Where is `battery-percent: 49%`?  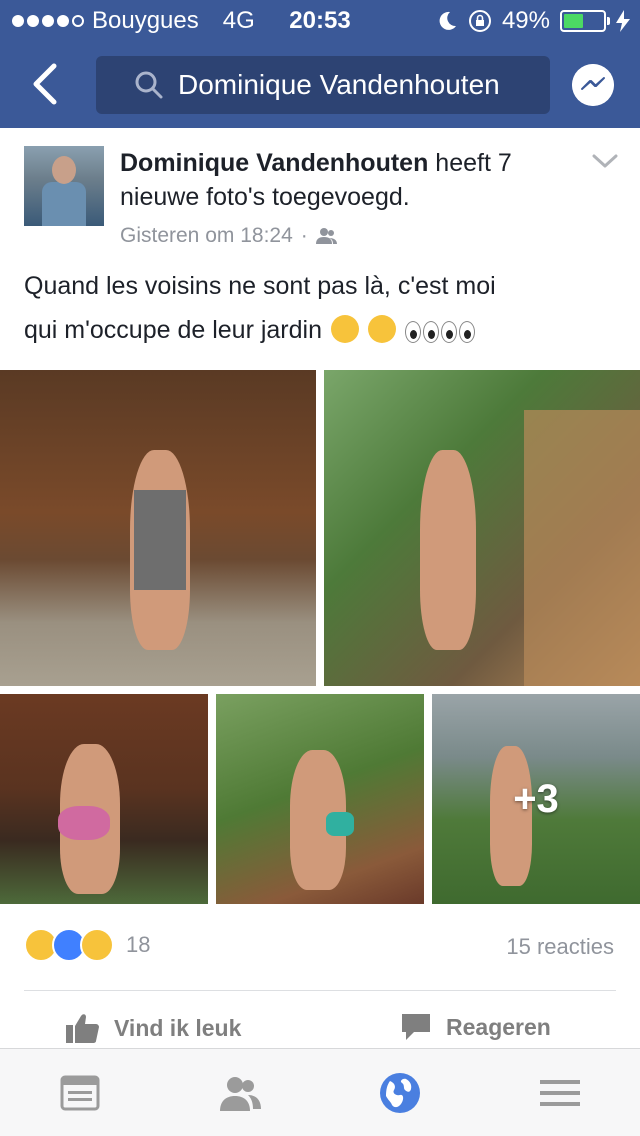 battery-percent: 49% is located at coordinates (525, 20).